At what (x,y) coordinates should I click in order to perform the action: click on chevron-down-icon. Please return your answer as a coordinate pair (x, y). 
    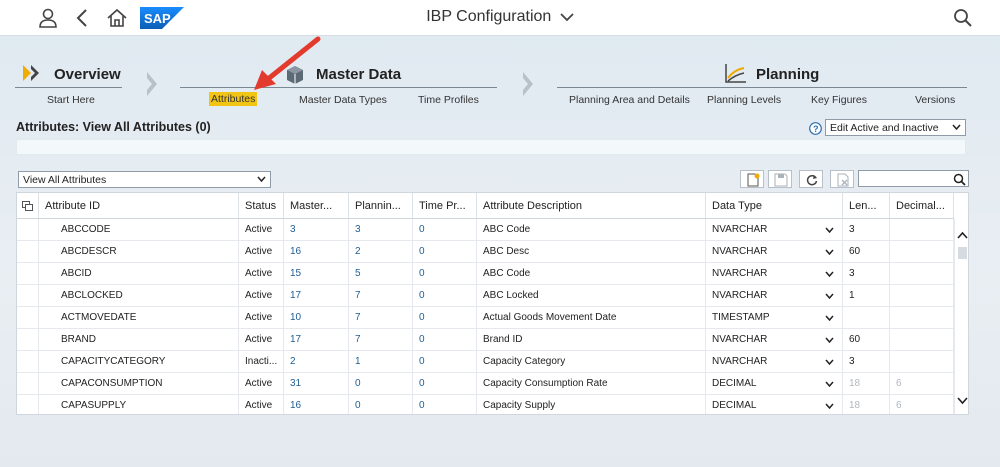
    Looking at the image, I should click on (962, 401).